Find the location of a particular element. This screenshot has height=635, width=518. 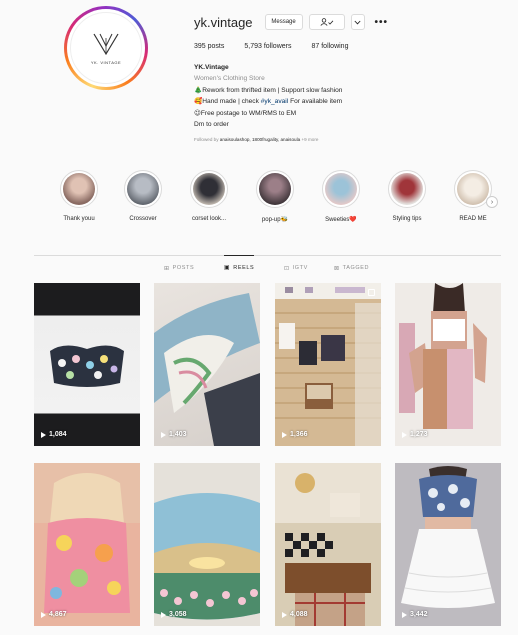

display-name: YK.Vintage is located at coordinates (211, 67).